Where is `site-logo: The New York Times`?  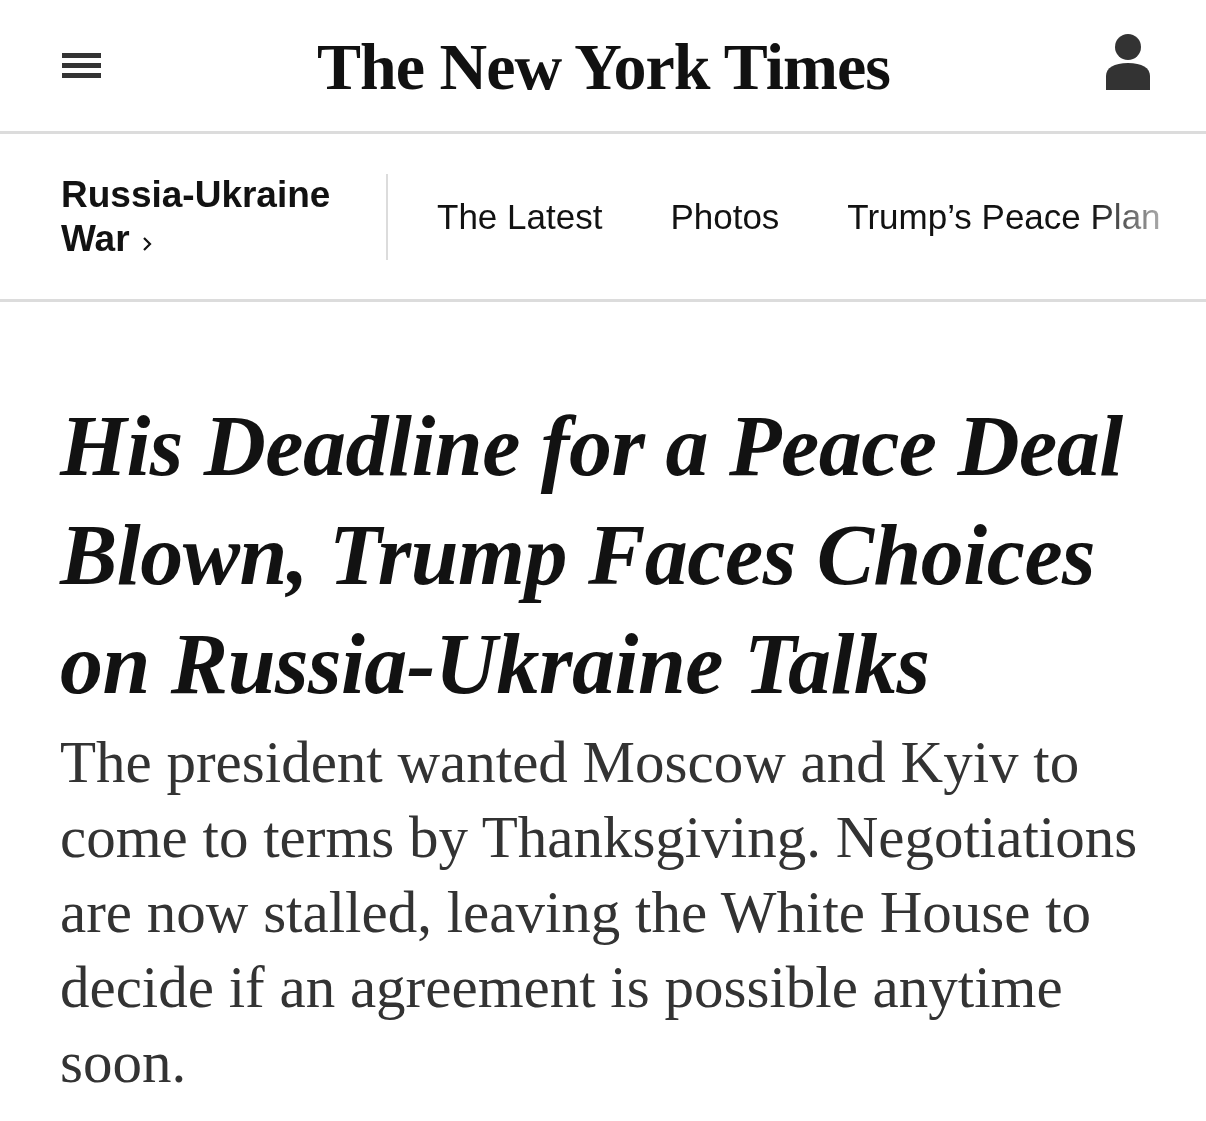 site-logo: The New York Times is located at coordinates (603, 66).